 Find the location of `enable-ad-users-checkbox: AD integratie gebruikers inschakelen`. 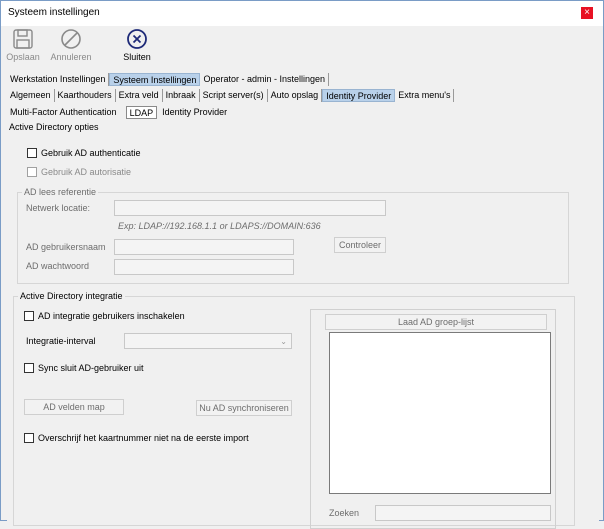

enable-ad-users-checkbox: AD integratie gebruikers inschakelen is located at coordinates (104, 316).